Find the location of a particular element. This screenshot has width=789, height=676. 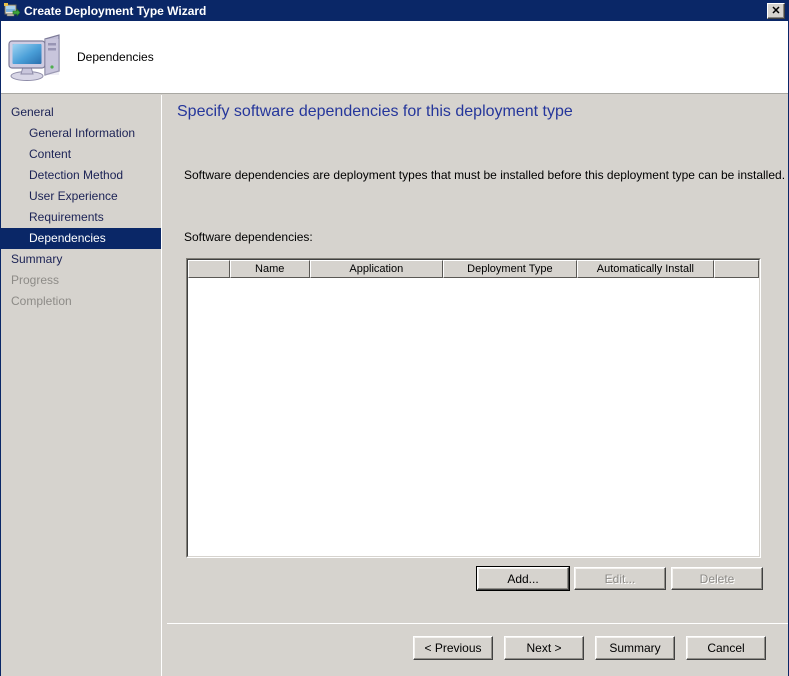

wizard-banner: Dependencies is located at coordinates (394, 57).